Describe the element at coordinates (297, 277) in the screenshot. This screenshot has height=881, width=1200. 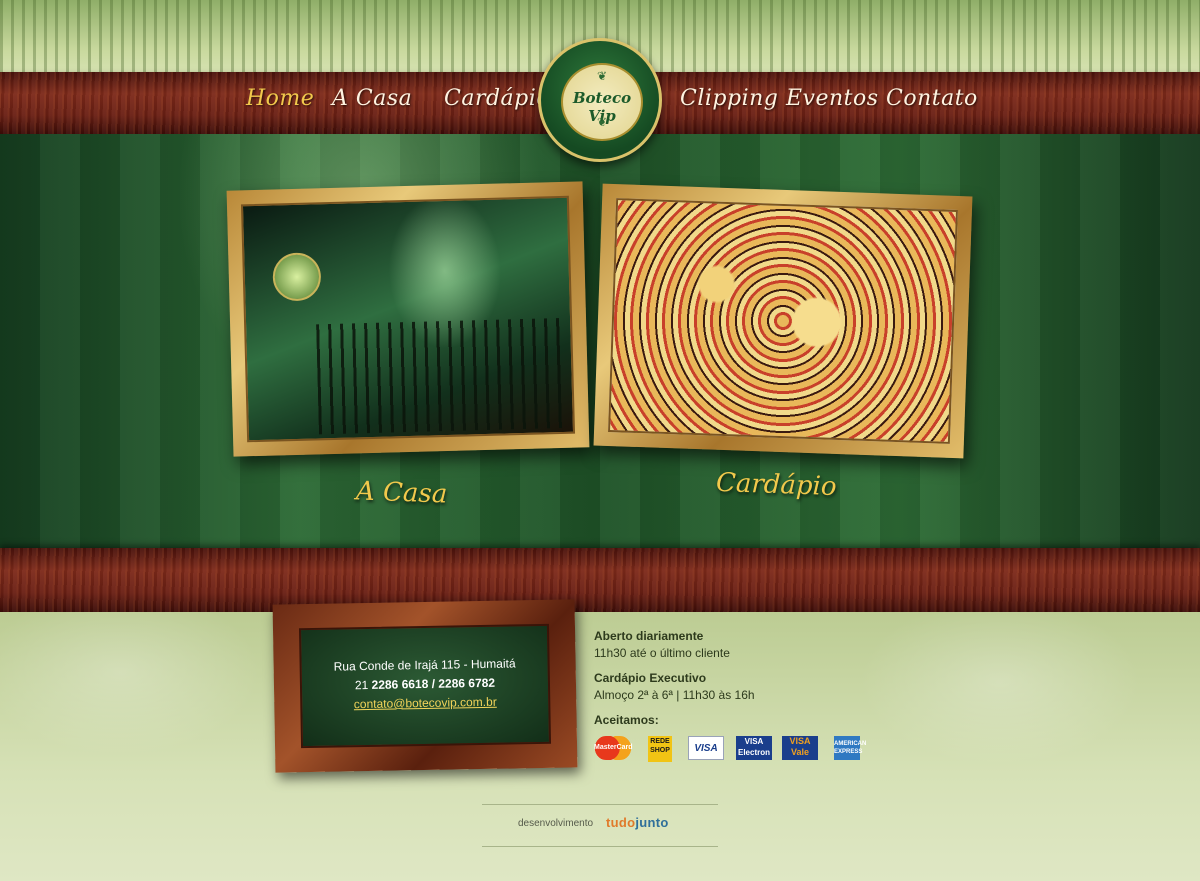
I see `bar-sign-icon` at that location.